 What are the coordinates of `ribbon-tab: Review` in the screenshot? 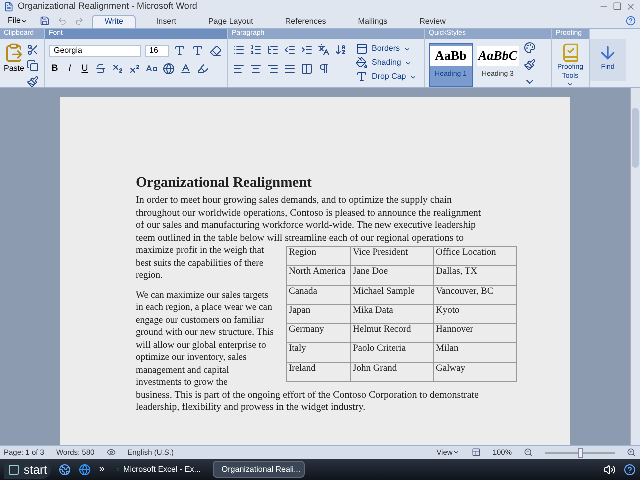 It's located at (433, 21).